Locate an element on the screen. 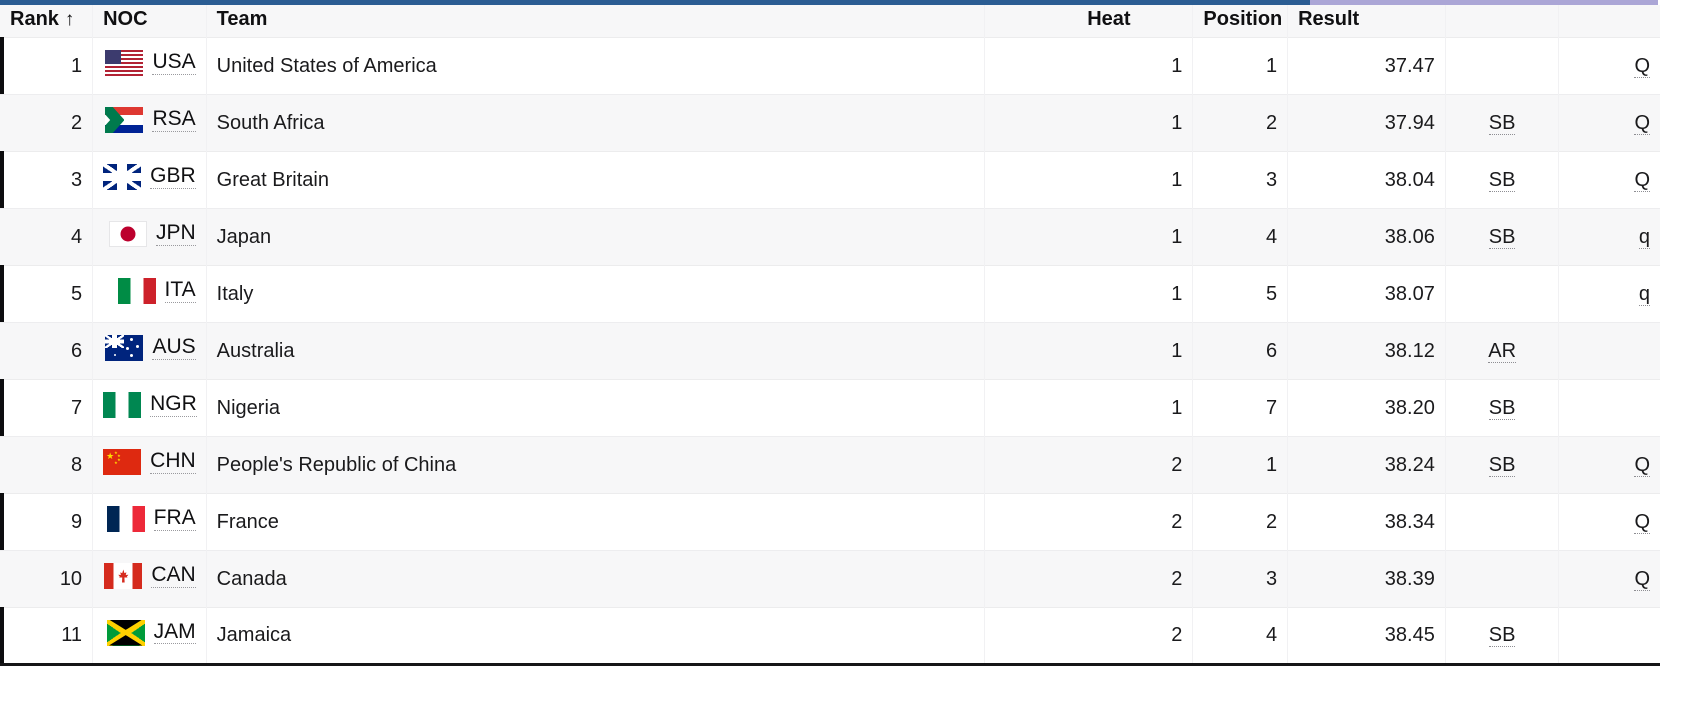  cell-noc: JPN is located at coordinates (149, 237).